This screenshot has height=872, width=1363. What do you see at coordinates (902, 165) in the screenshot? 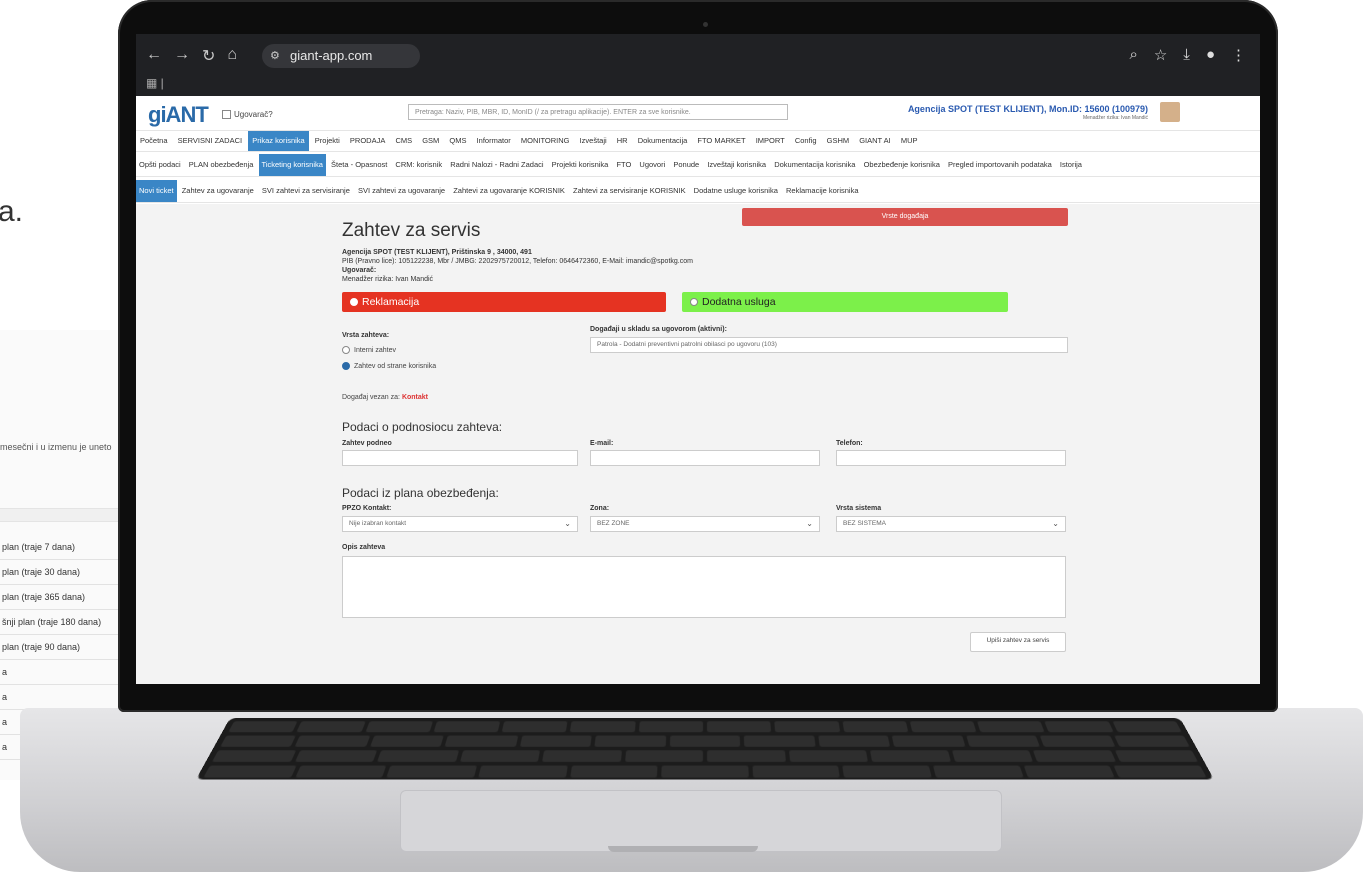
I see `submenu-item: Obezbeđenje korisnika` at bounding box center [902, 165].